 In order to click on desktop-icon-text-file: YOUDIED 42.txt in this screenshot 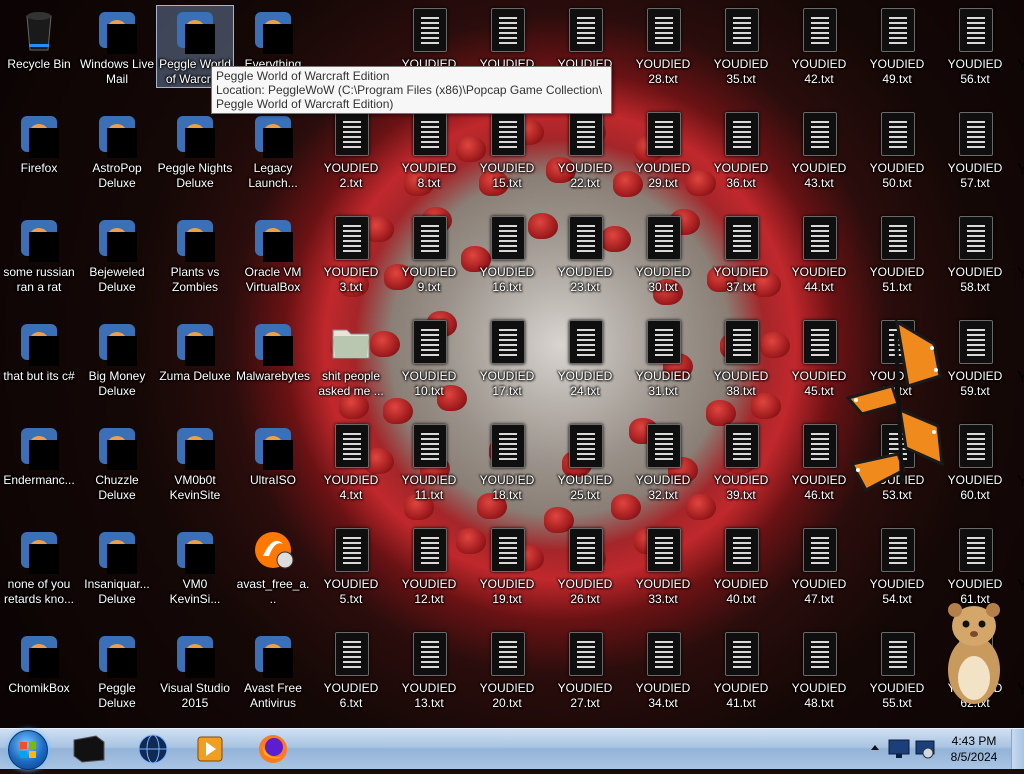, I will do `click(819, 46)`.